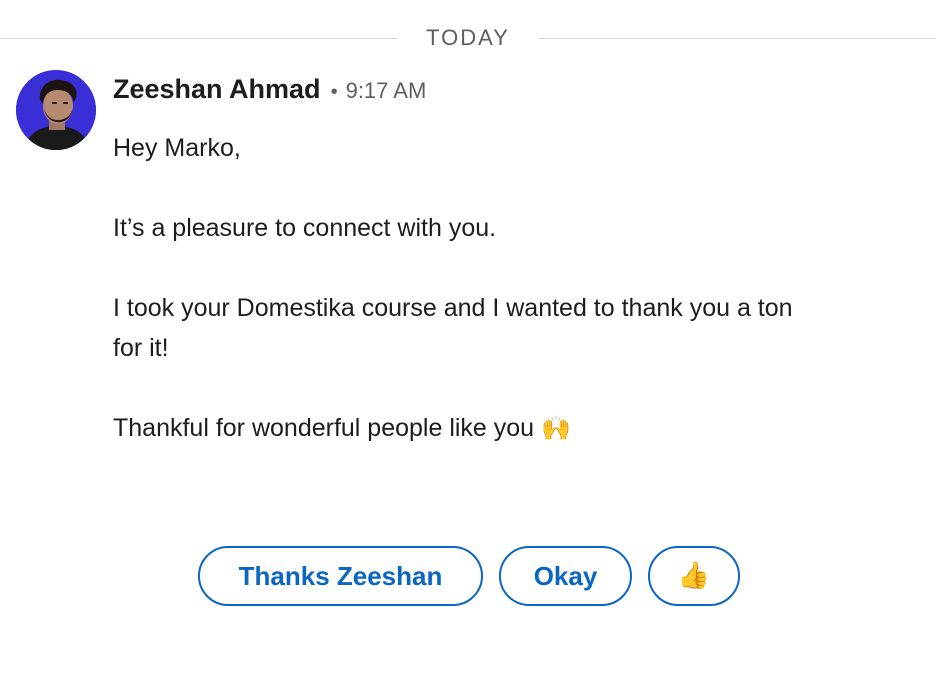 This screenshot has width=936, height=688. I want to click on message-paragraph-last: Thankful for wonderful people like you 🙌, so click(463, 428).